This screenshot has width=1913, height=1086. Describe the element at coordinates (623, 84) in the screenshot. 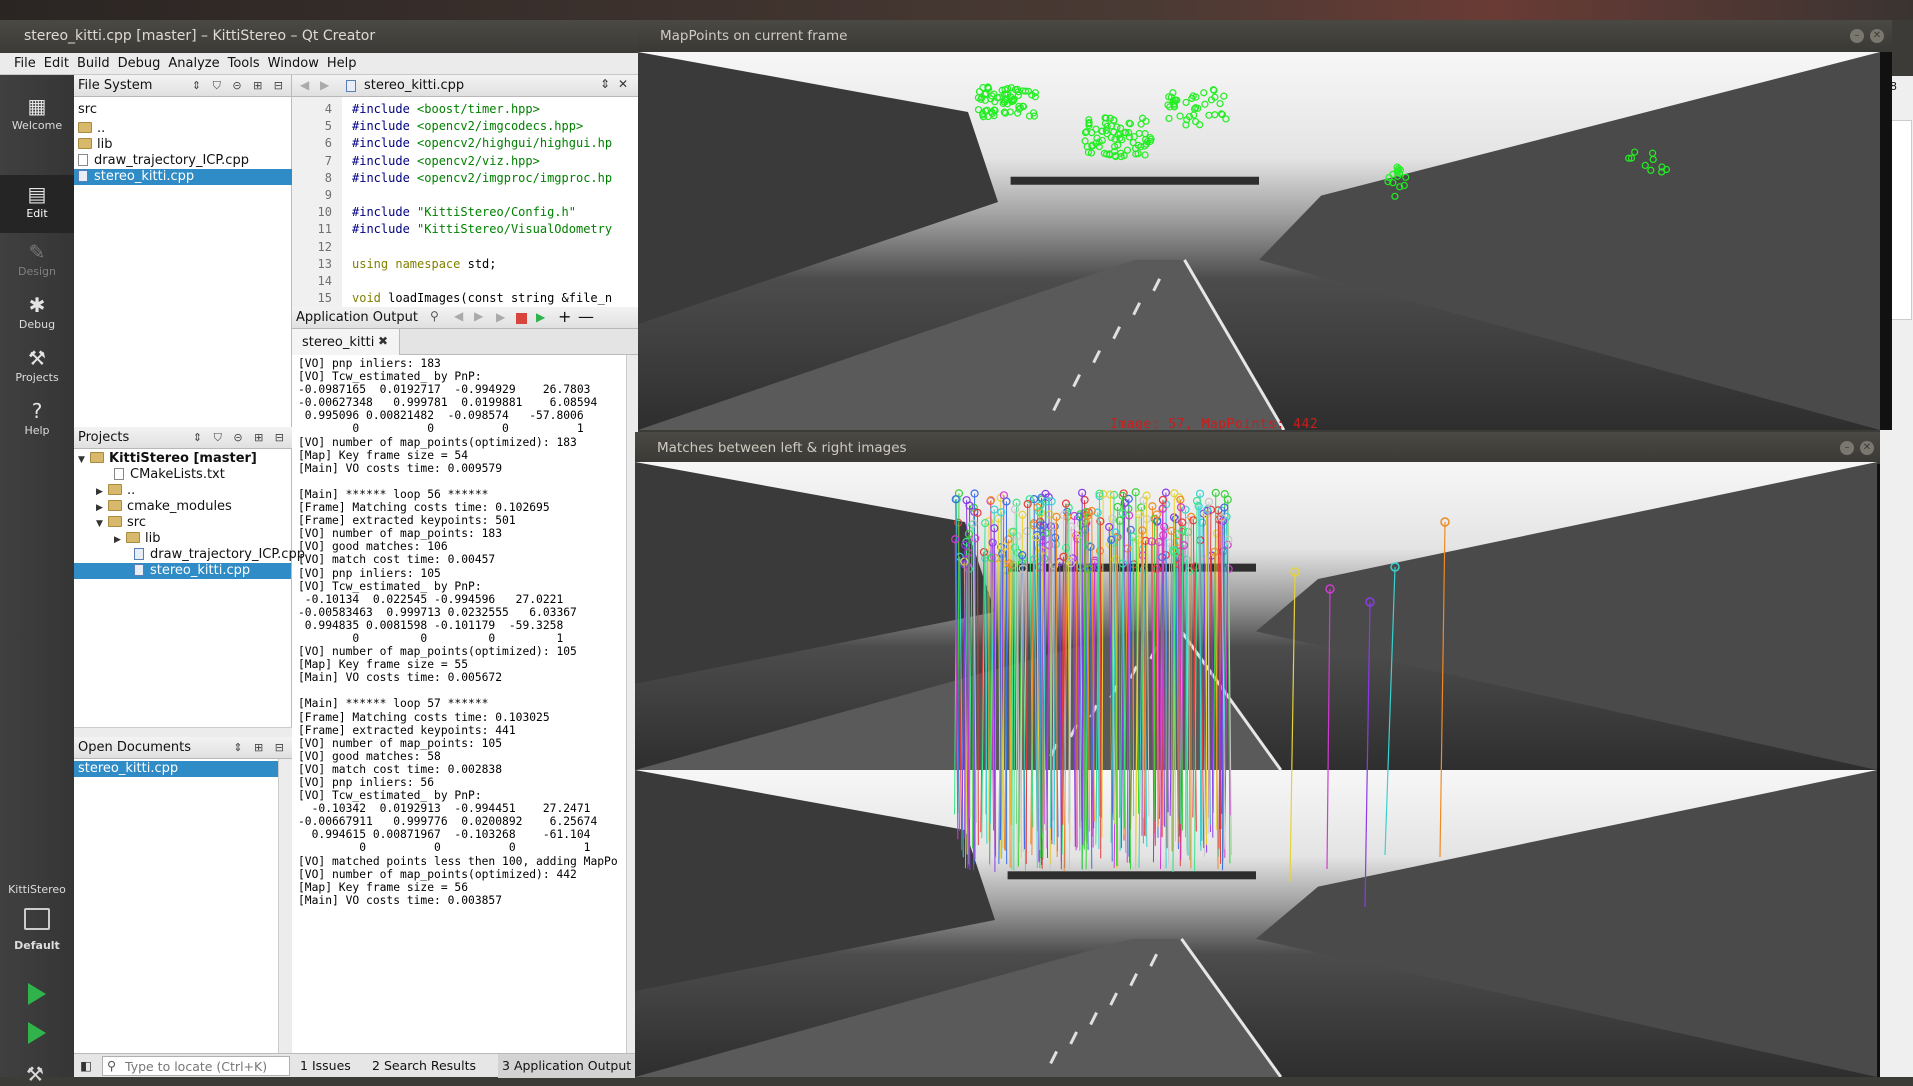

I see `close-icon: ✕` at that location.